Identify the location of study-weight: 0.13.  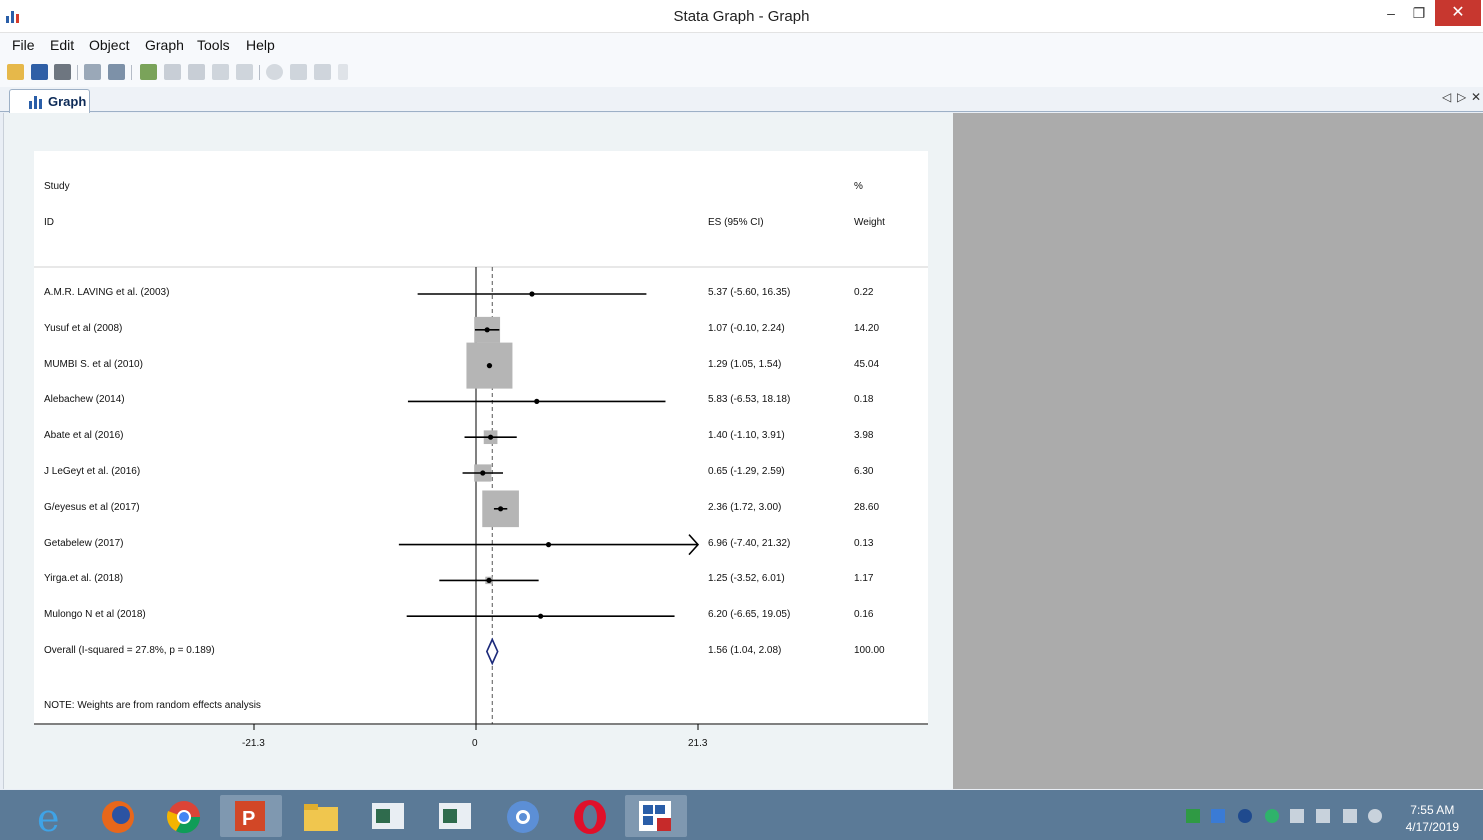
(864, 543).